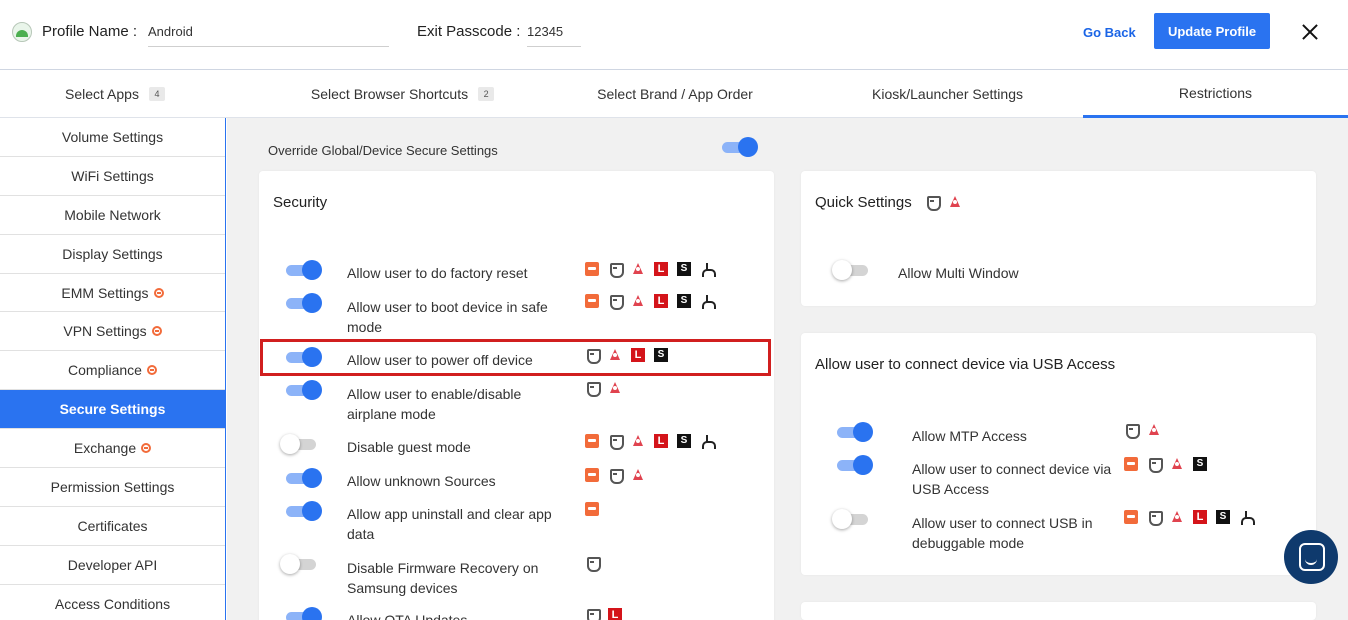  Describe the element at coordinates (854, 465) in the screenshot. I see `usb-connect-toggle` at that location.